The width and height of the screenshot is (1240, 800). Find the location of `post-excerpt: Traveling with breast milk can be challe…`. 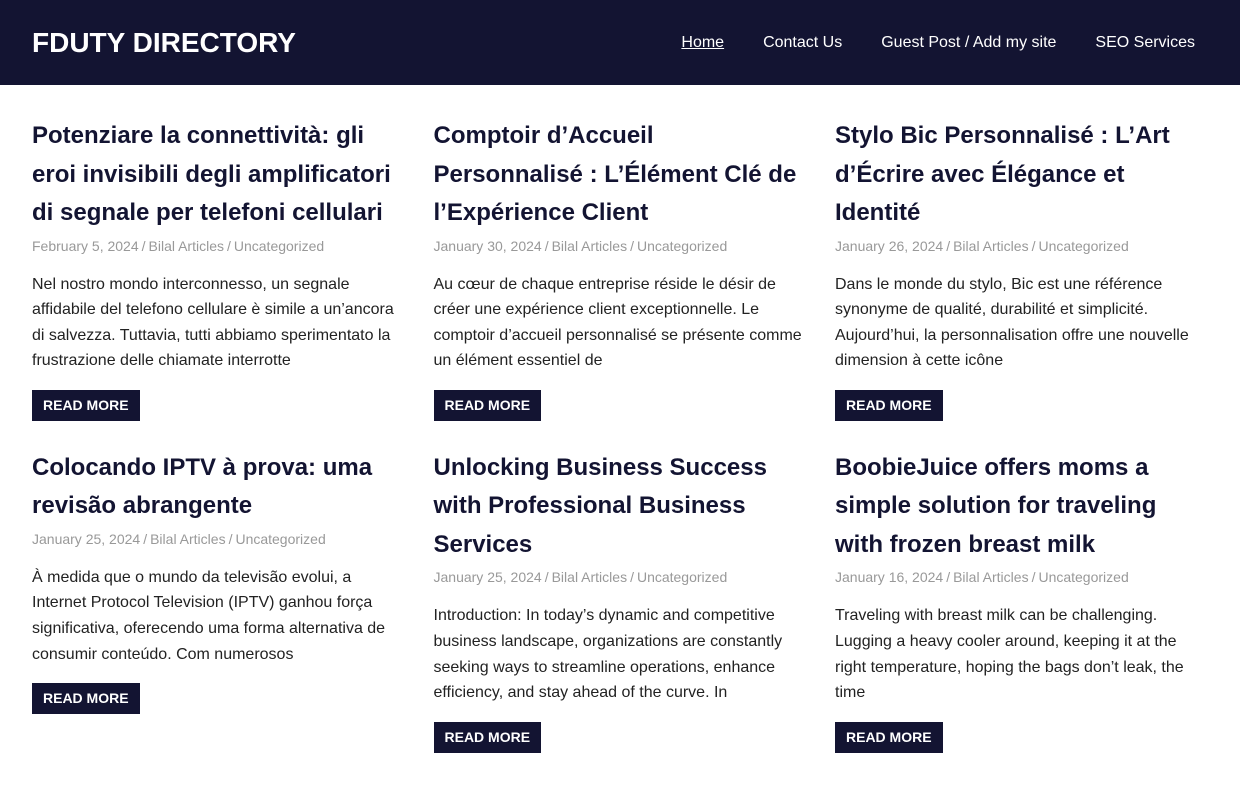

post-excerpt: Traveling with breast milk can be challe… is located at coordinates (1009, 654).